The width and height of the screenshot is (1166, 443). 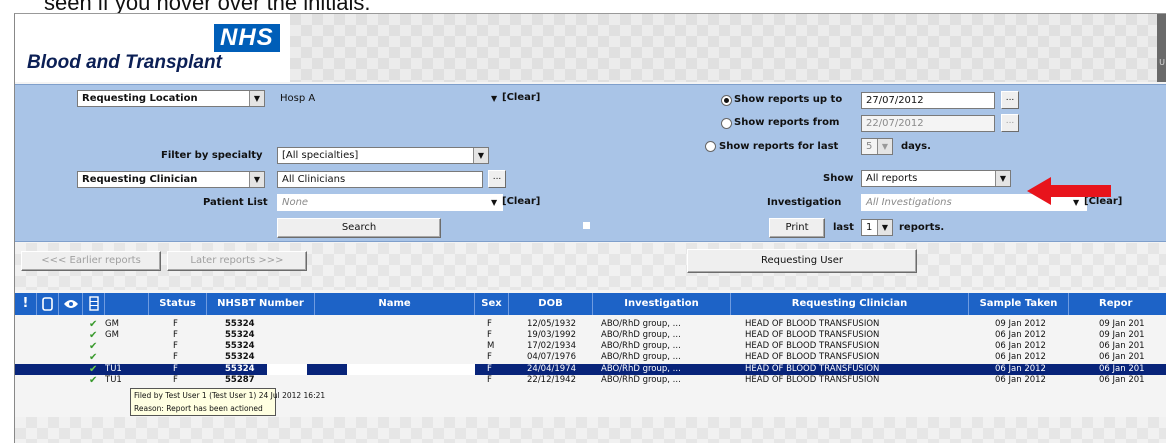 I want to click on later-reports-button: Later reports >>>, so click(x=237, y=261).